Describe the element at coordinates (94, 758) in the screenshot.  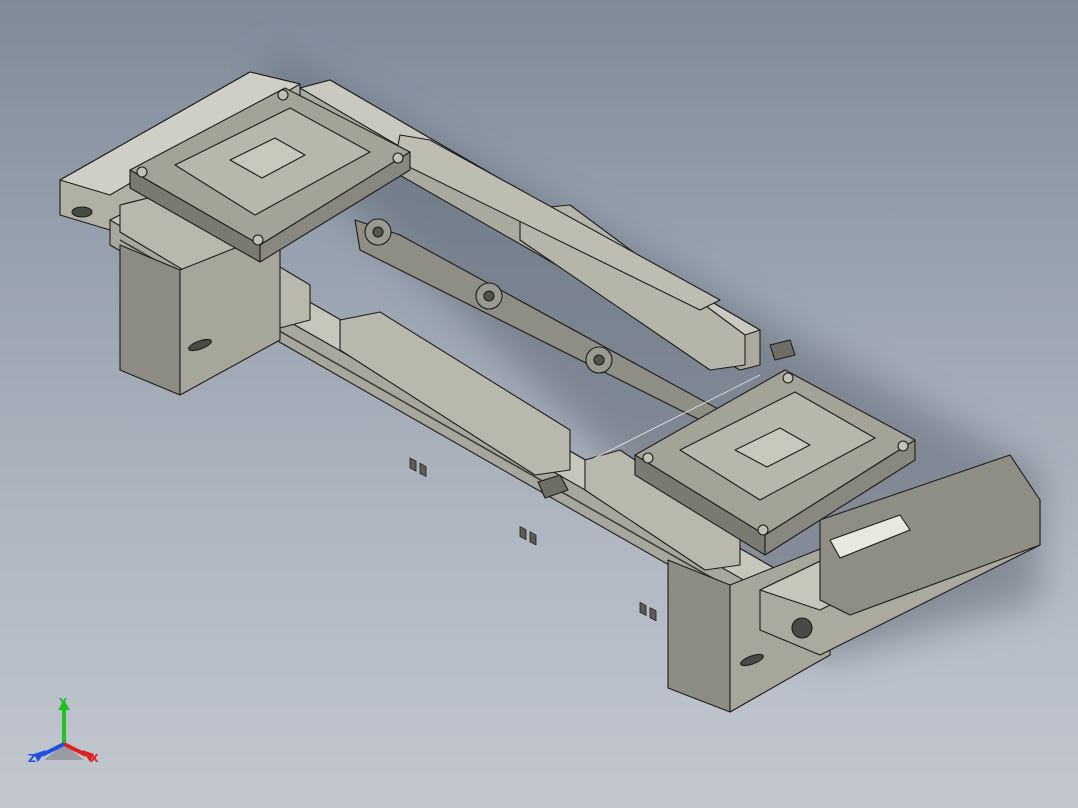
I see `x-axis-label: X` at that location.